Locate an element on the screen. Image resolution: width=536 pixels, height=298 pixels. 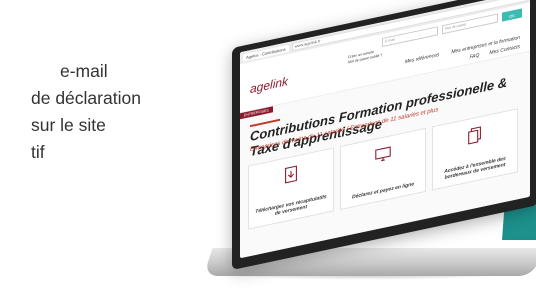
monitor-icon is located at coordinates (383, 154).